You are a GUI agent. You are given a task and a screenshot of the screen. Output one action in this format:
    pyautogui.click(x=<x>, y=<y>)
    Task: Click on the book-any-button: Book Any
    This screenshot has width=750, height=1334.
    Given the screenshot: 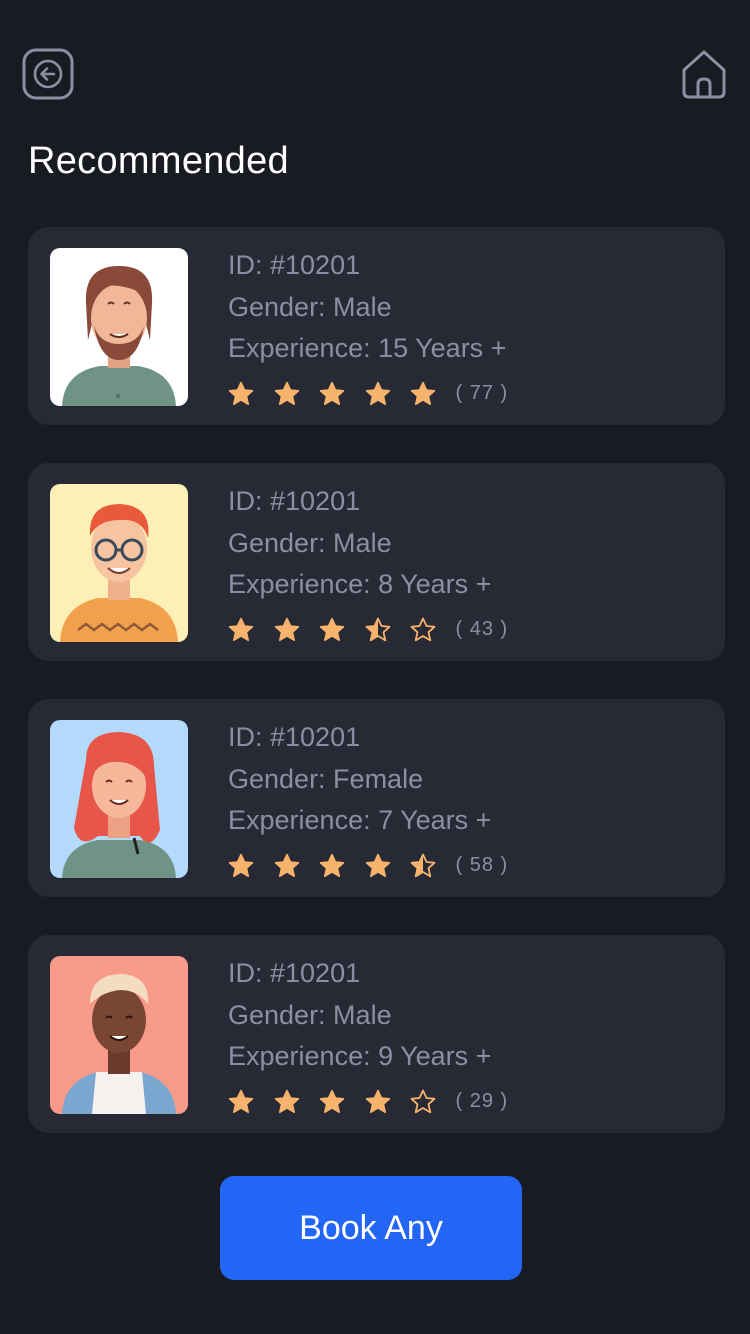 What is the action you would take?
    pyautogui.click(x=371, y=1228)
    